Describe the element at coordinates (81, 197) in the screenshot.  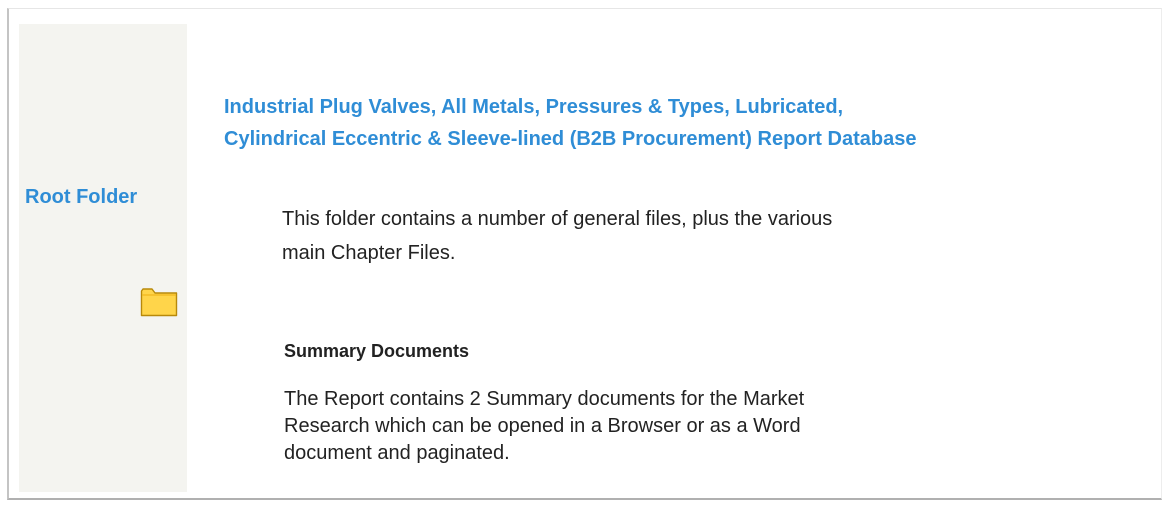
I see `sidebar-title: Root Folder` at that location.